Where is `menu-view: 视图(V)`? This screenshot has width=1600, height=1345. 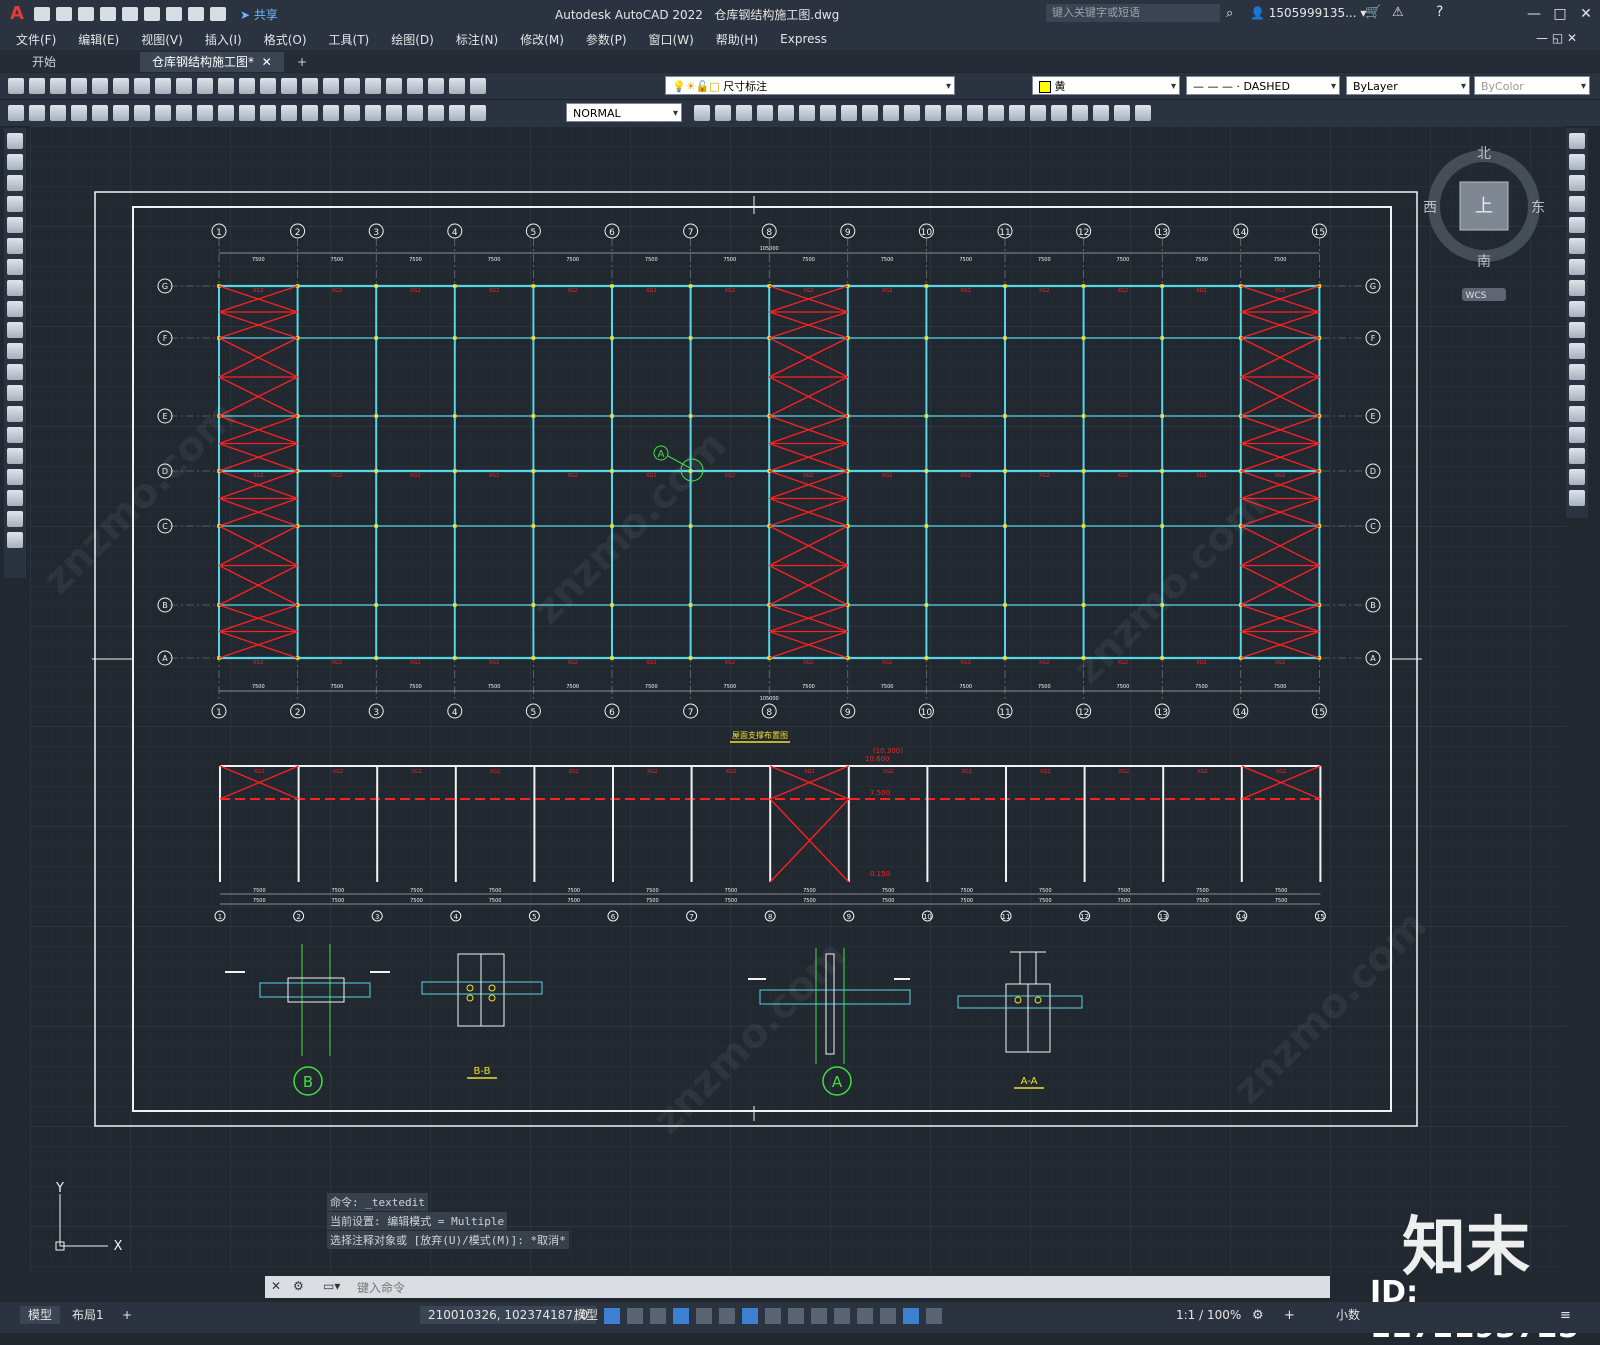
menu-view: 视图(V) is located at coordinates (162, 39).